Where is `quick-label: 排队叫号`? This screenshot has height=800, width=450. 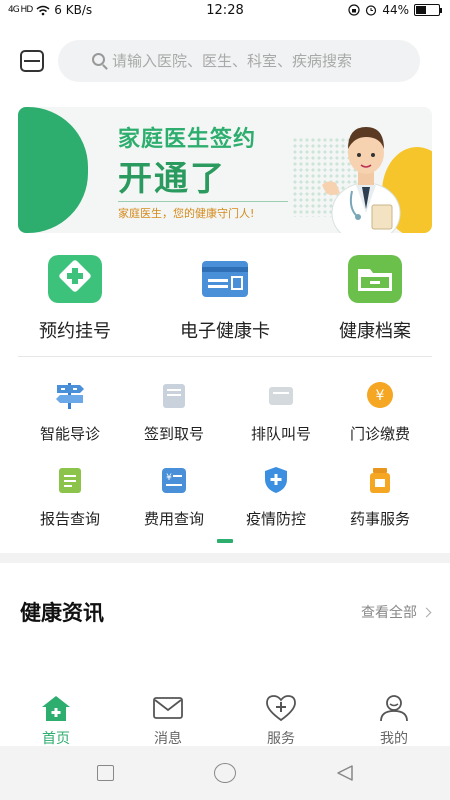 quick-label: 排队叫号 is located at coordinates (280, 434).